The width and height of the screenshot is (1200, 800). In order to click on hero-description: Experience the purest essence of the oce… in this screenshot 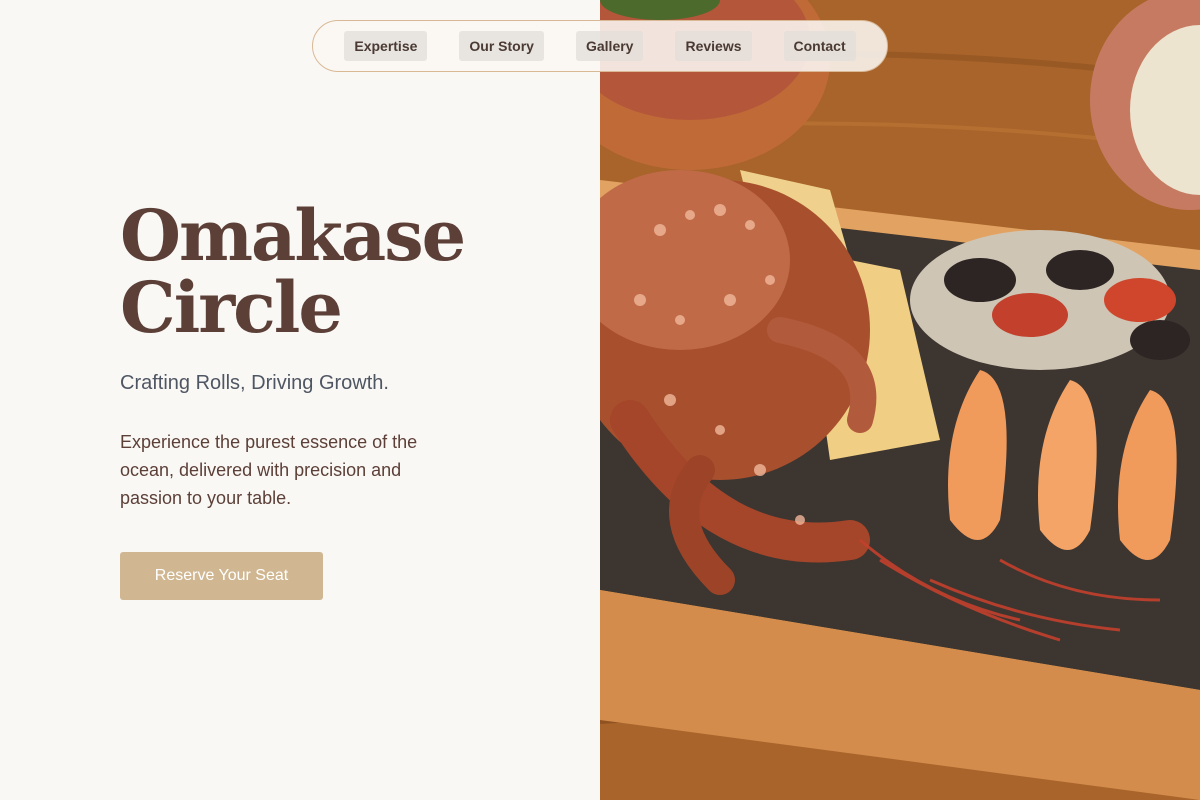, I will do `click(269, 470)`.